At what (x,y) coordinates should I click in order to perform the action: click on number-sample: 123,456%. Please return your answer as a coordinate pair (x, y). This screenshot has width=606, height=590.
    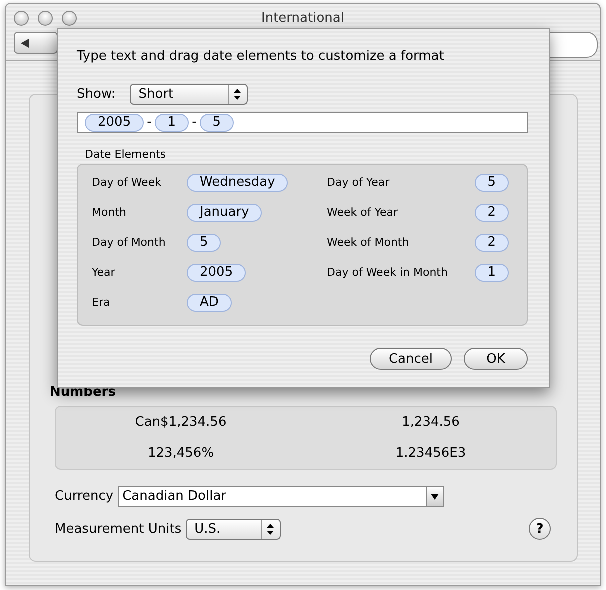
    Looking at the image, I should click on (181, 453).